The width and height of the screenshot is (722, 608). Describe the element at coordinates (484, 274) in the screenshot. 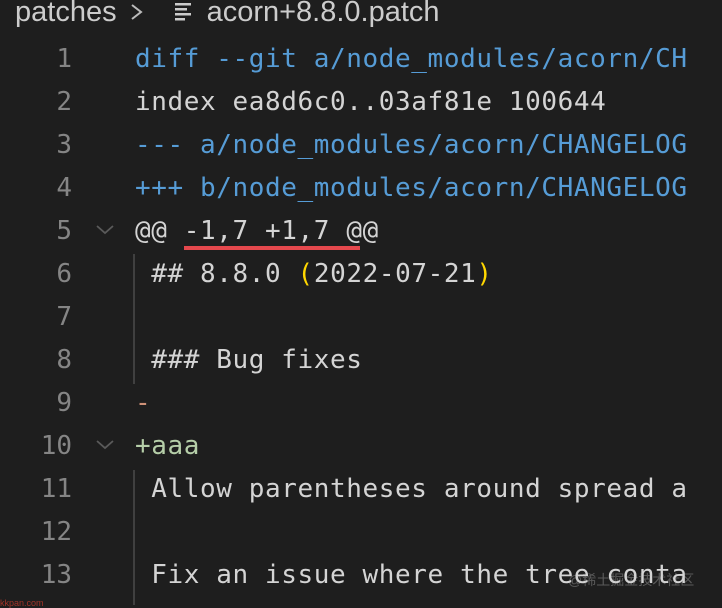

I see `bracket: )` at that location.